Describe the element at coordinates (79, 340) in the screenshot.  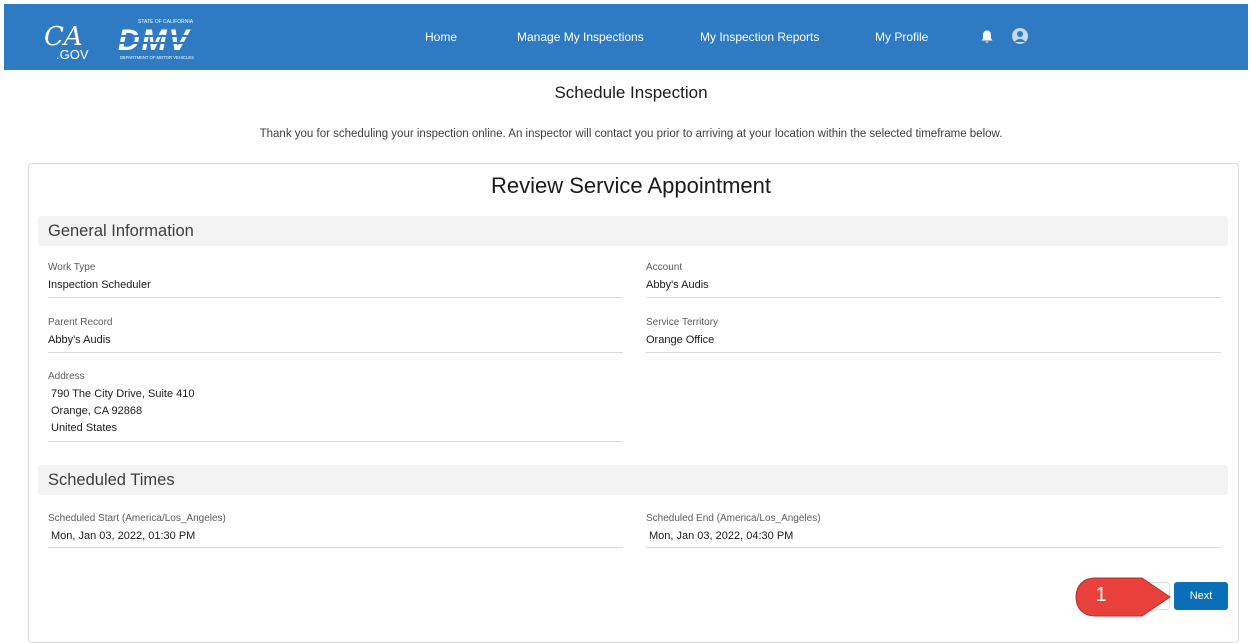
I see `parent-record-value: Abby's Audis` at that location.